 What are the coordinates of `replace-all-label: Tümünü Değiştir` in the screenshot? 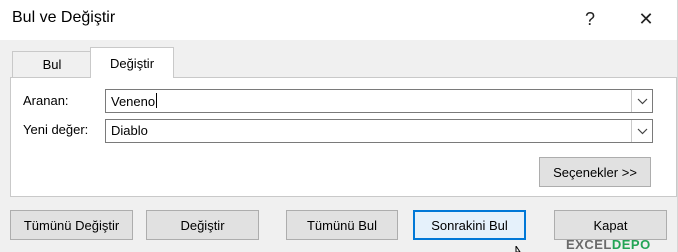 It's located at (71, 225).